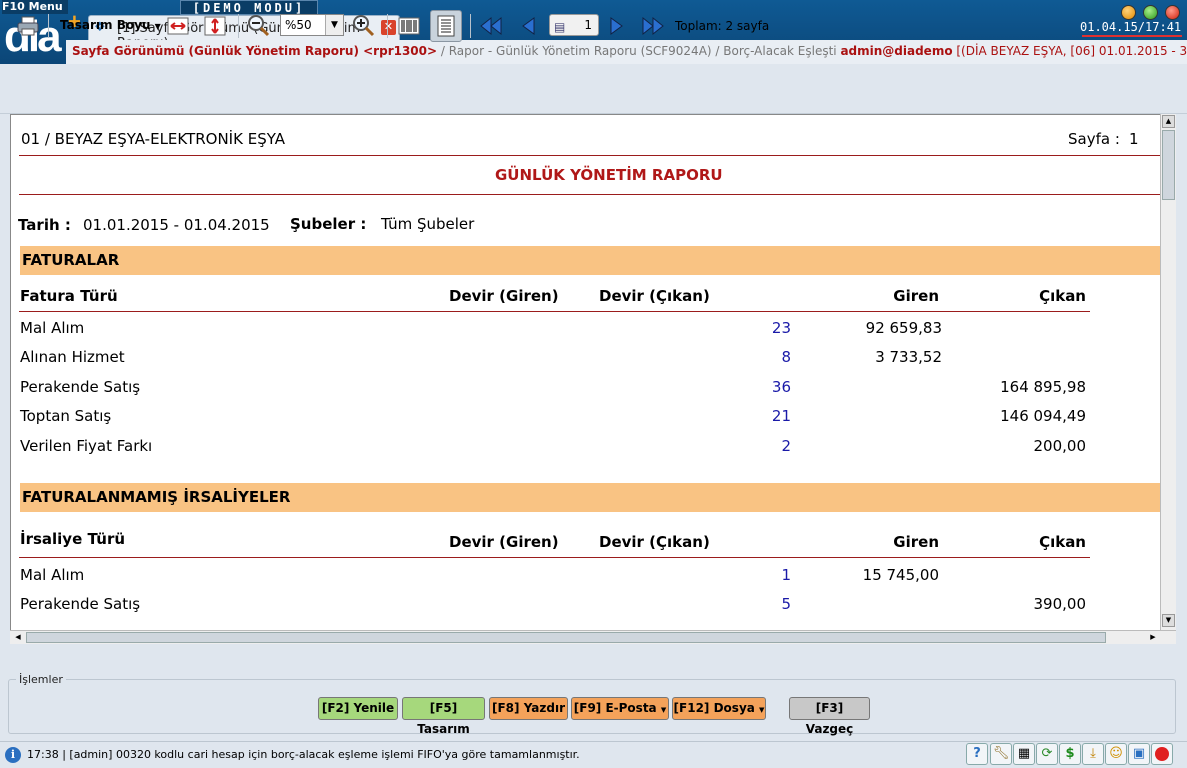  What do you see at coordinates (1162, 754) in the screenshot?
I see `power-icon` at bounding box center [1162, 754].